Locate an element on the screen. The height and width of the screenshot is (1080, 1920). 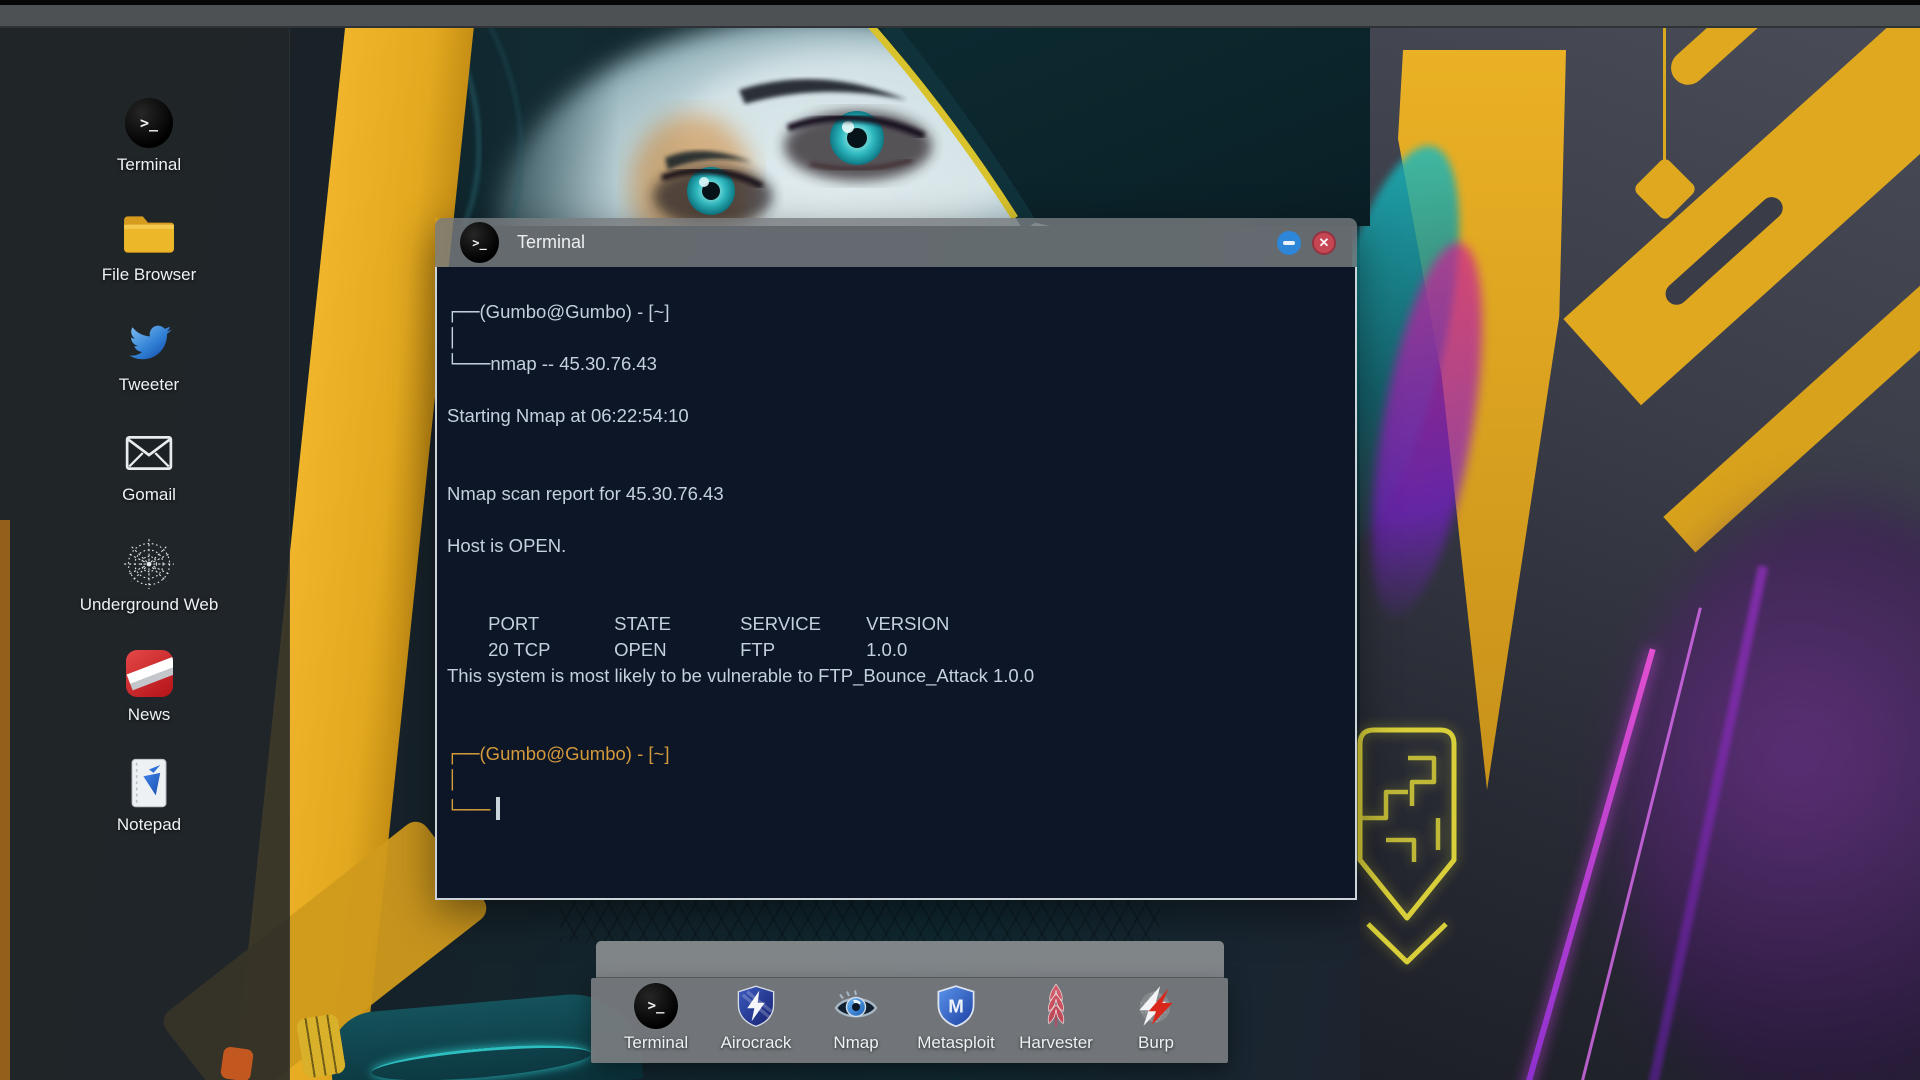
dock-item-label: Metasploit is located at coordinates (956, 1042).